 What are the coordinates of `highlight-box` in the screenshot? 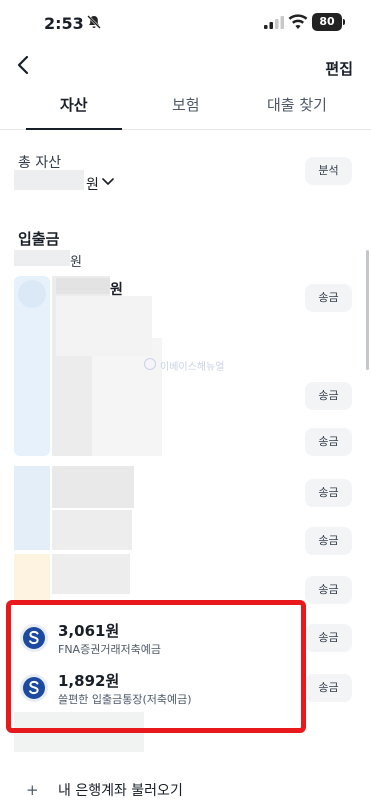 It's located at (156, 666).